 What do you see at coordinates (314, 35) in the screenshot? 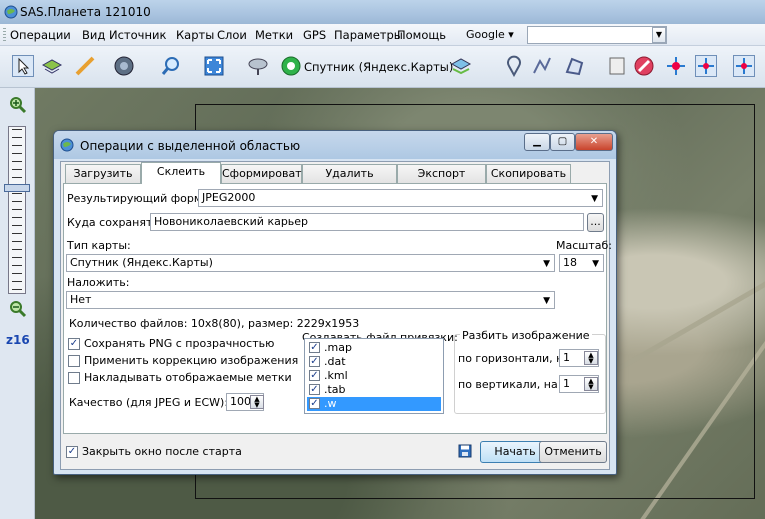
I see `menu-gps: GPS` at bounding box center [314, 35].